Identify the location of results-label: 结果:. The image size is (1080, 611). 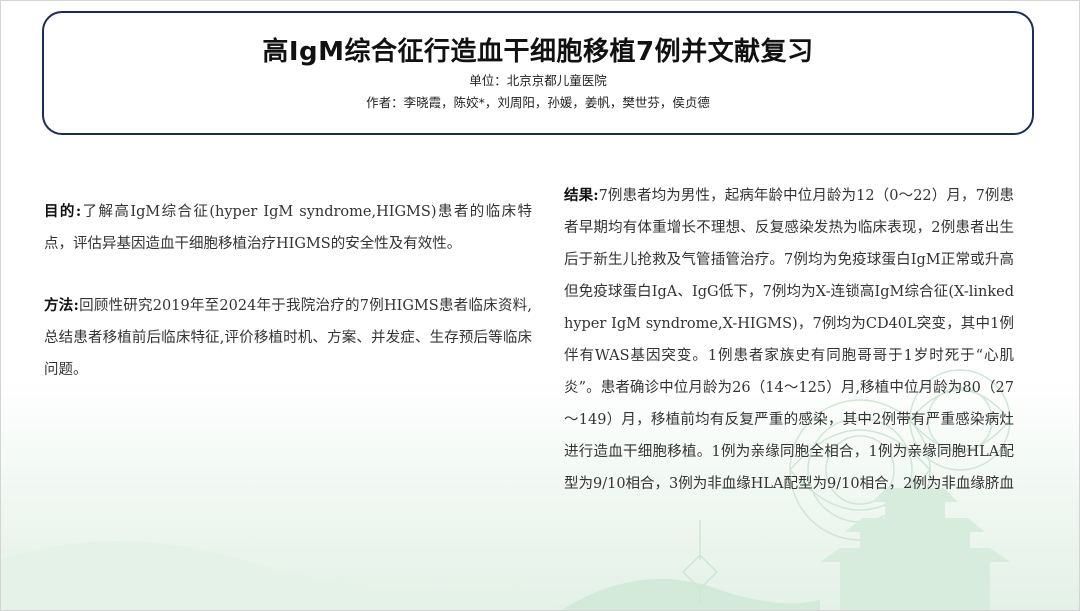
(581, 195).